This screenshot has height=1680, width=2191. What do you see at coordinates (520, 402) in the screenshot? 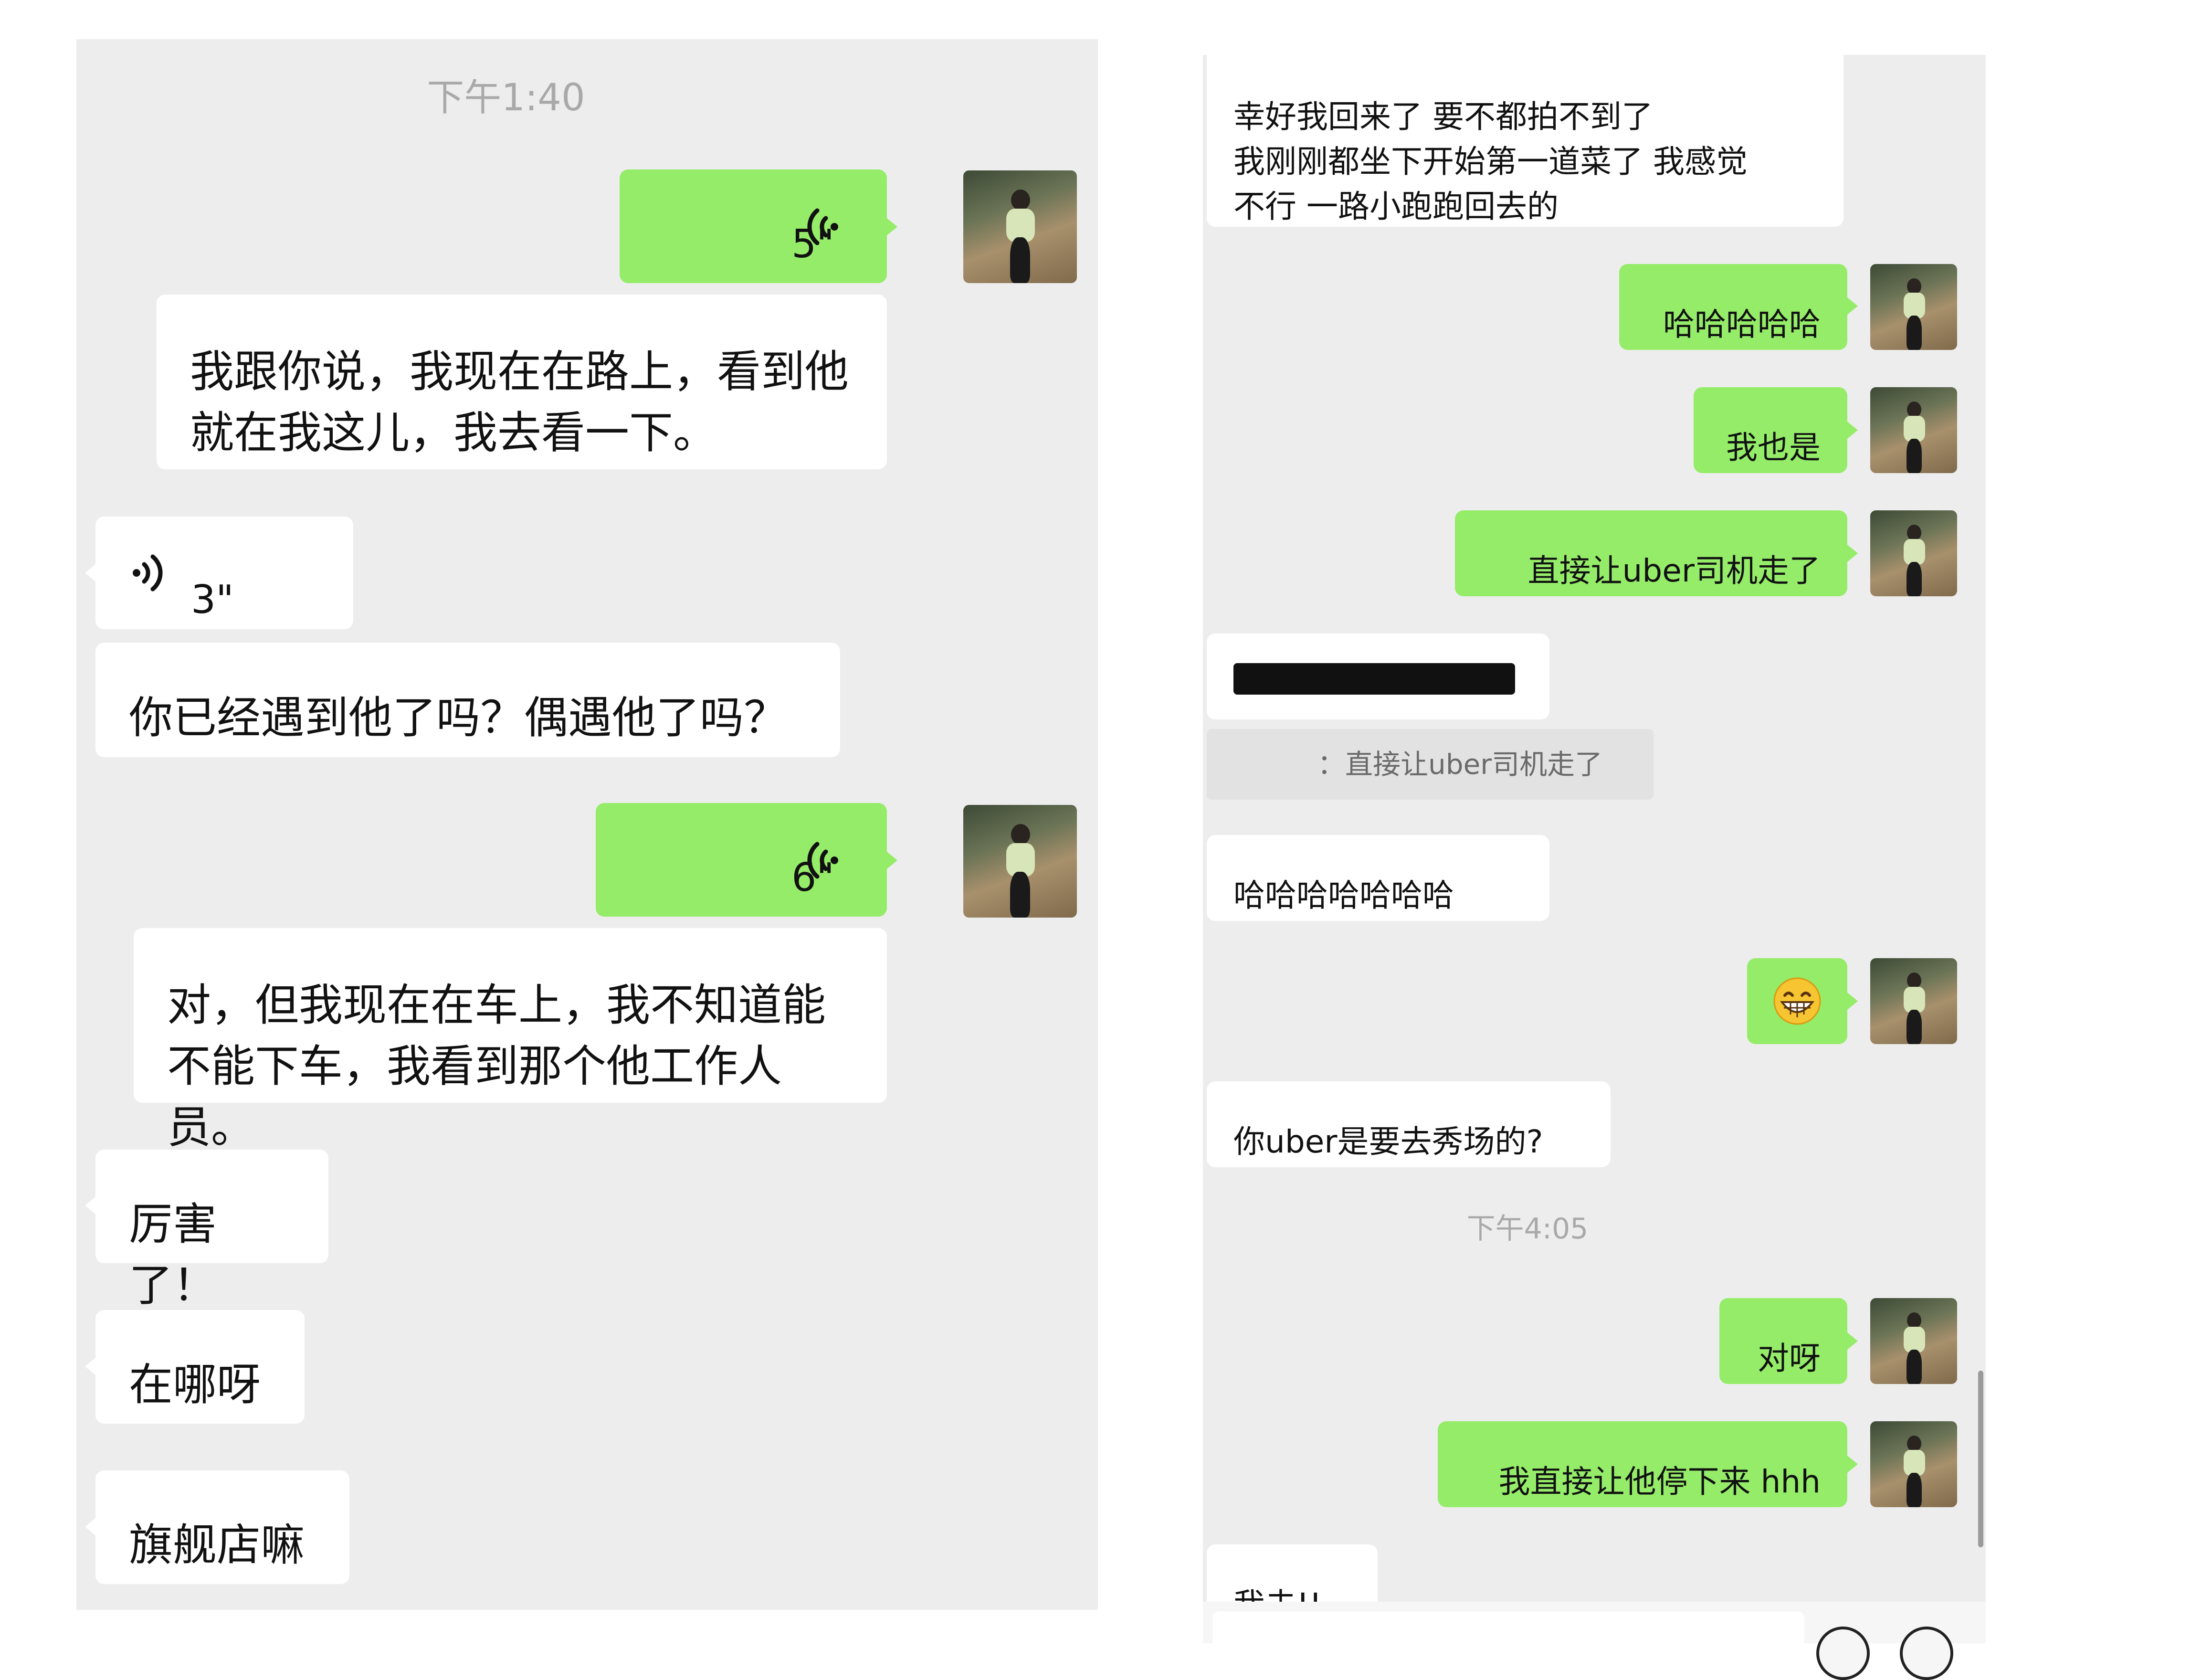
I see `transcript-text: 我跟你说，我现在在路上，看到他 就在我这儿，我去看一下。` at bounding box center [520, 402].